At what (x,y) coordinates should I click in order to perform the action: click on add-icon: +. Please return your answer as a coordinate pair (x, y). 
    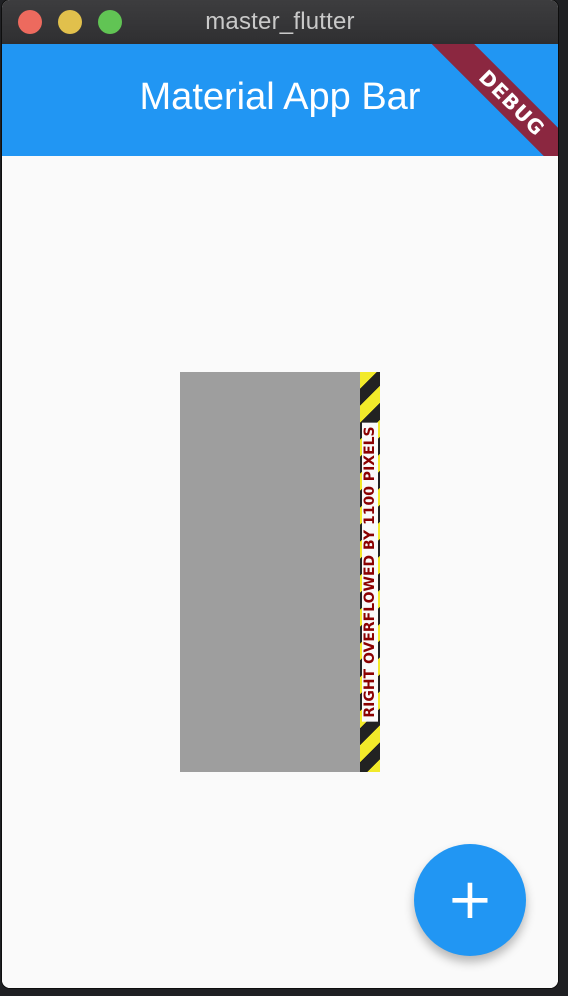
    Looking at the image, I should click on (470, 899).